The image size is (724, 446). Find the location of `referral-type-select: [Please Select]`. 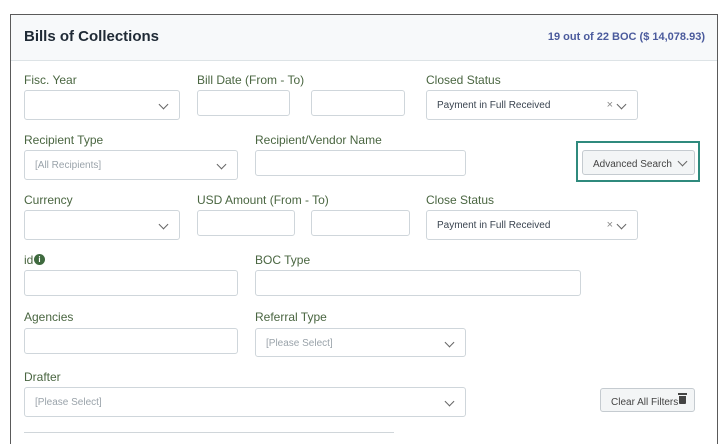

referral-type-select: [Please Select] is located at coordinates (360, 342).